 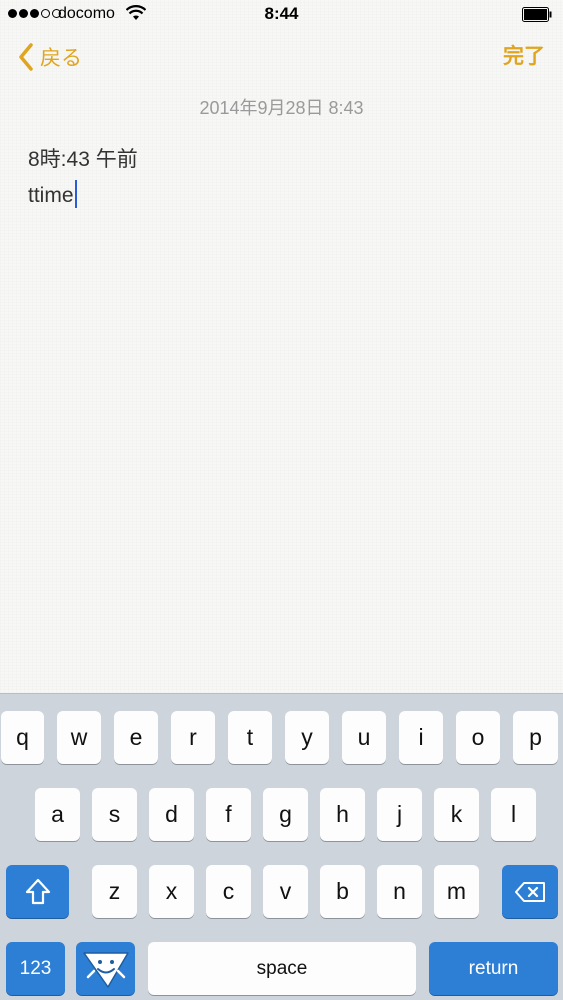 I want to click on note-date: 2014年9月28日 8:43, so click(x=281, y=108).